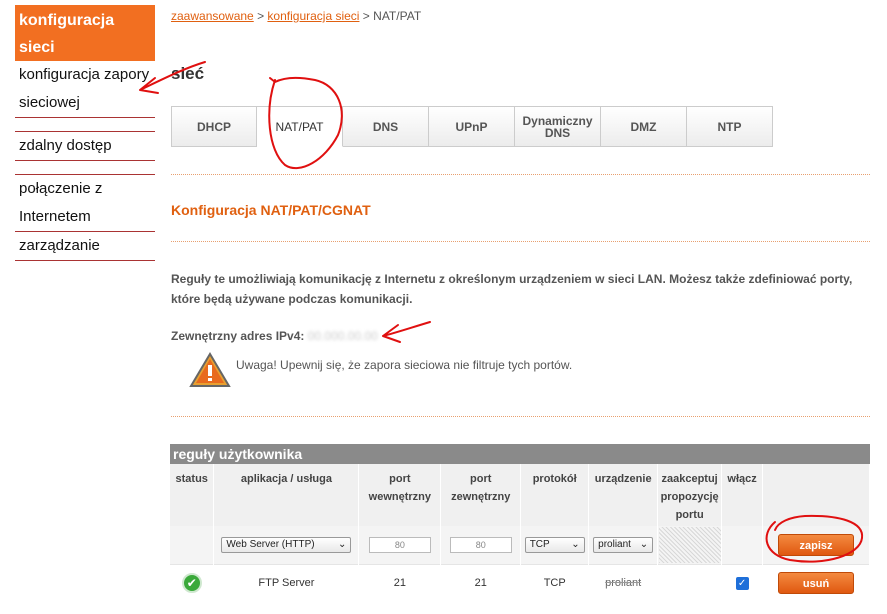 This screenshot has width=887, height=614. Describe the element at coordinates (406, 332) in the screenshot. I see `arrow-annotation-external-ip` at that location.